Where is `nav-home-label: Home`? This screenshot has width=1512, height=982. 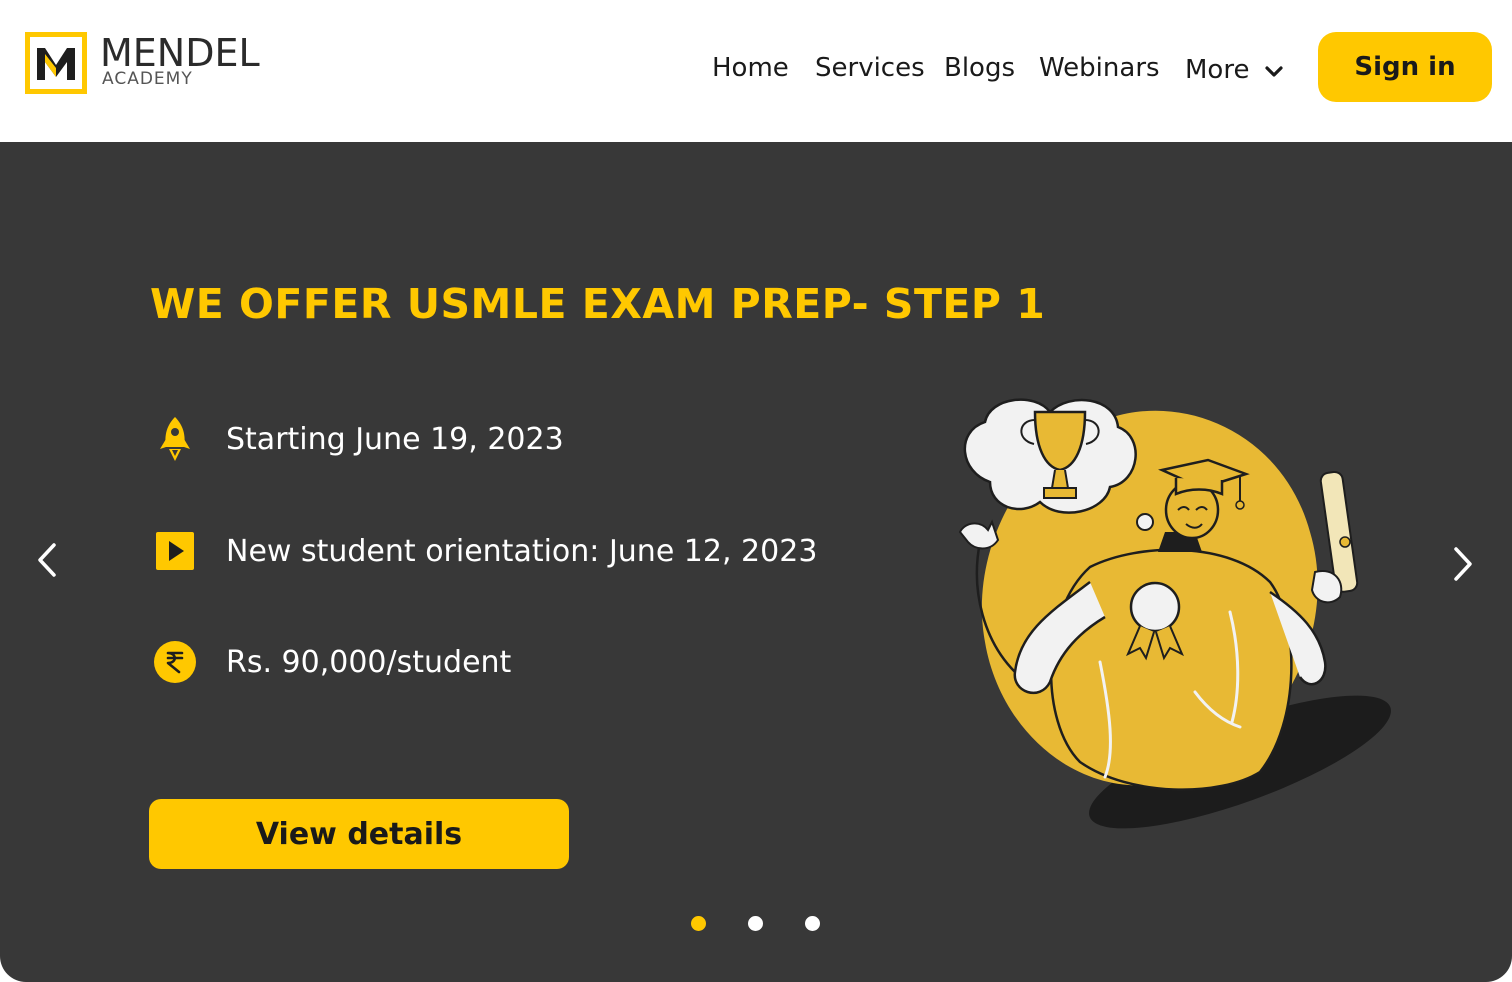 nav-home-label: Home is located at coordinates (750, 68).